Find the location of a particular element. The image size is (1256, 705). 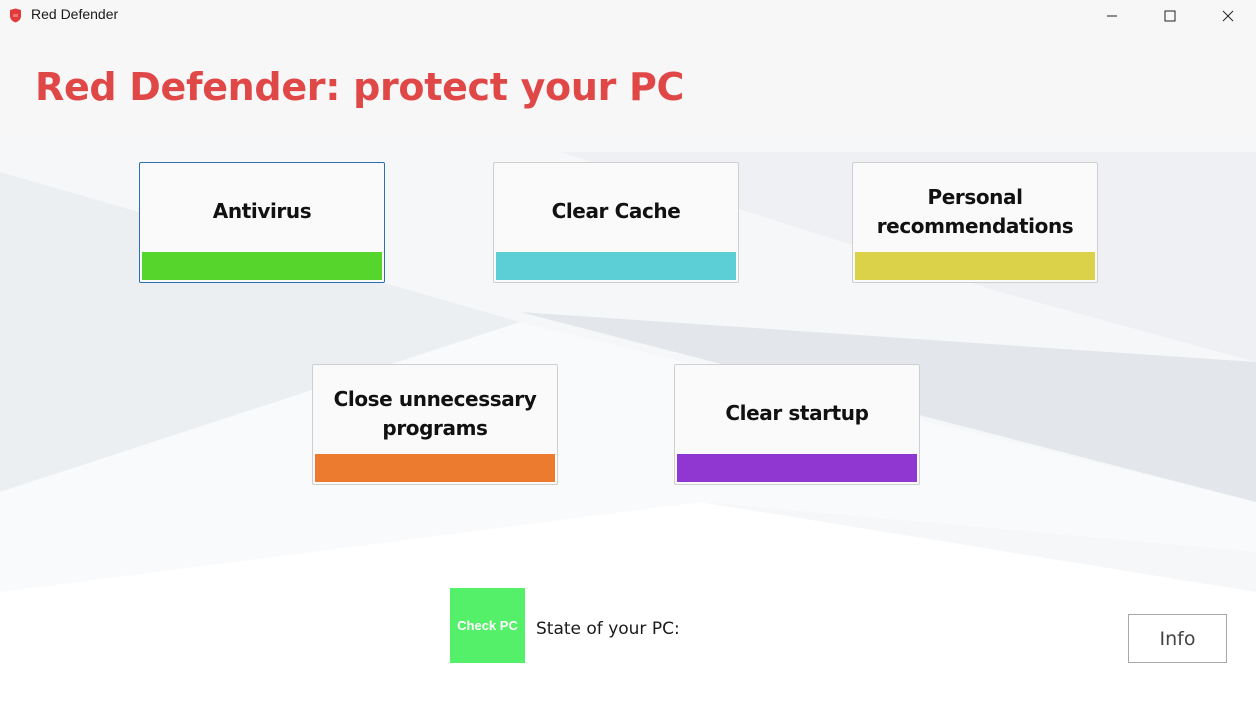

window-title: Red Defender is located at coordinates (75, 14).